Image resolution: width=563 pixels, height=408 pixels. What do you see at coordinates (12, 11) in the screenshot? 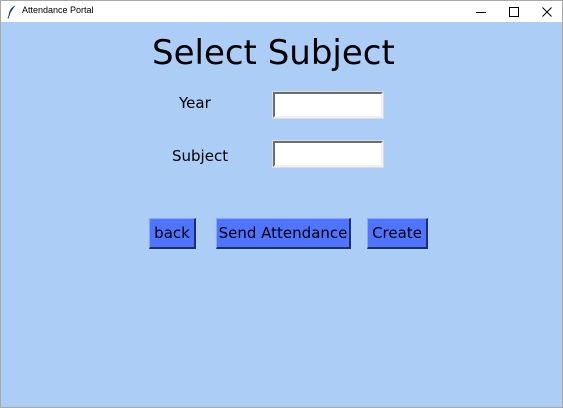
I see `feather-icon` at bounding box center [12, 11].